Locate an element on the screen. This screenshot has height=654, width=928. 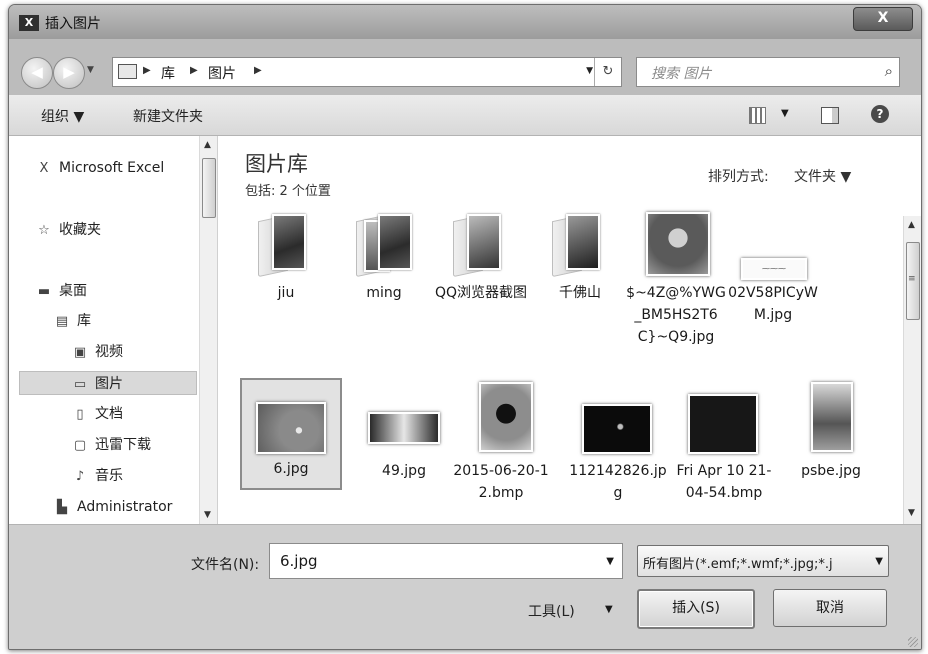
breadcrumb-library: 库 is located at coordinates (168, 73).